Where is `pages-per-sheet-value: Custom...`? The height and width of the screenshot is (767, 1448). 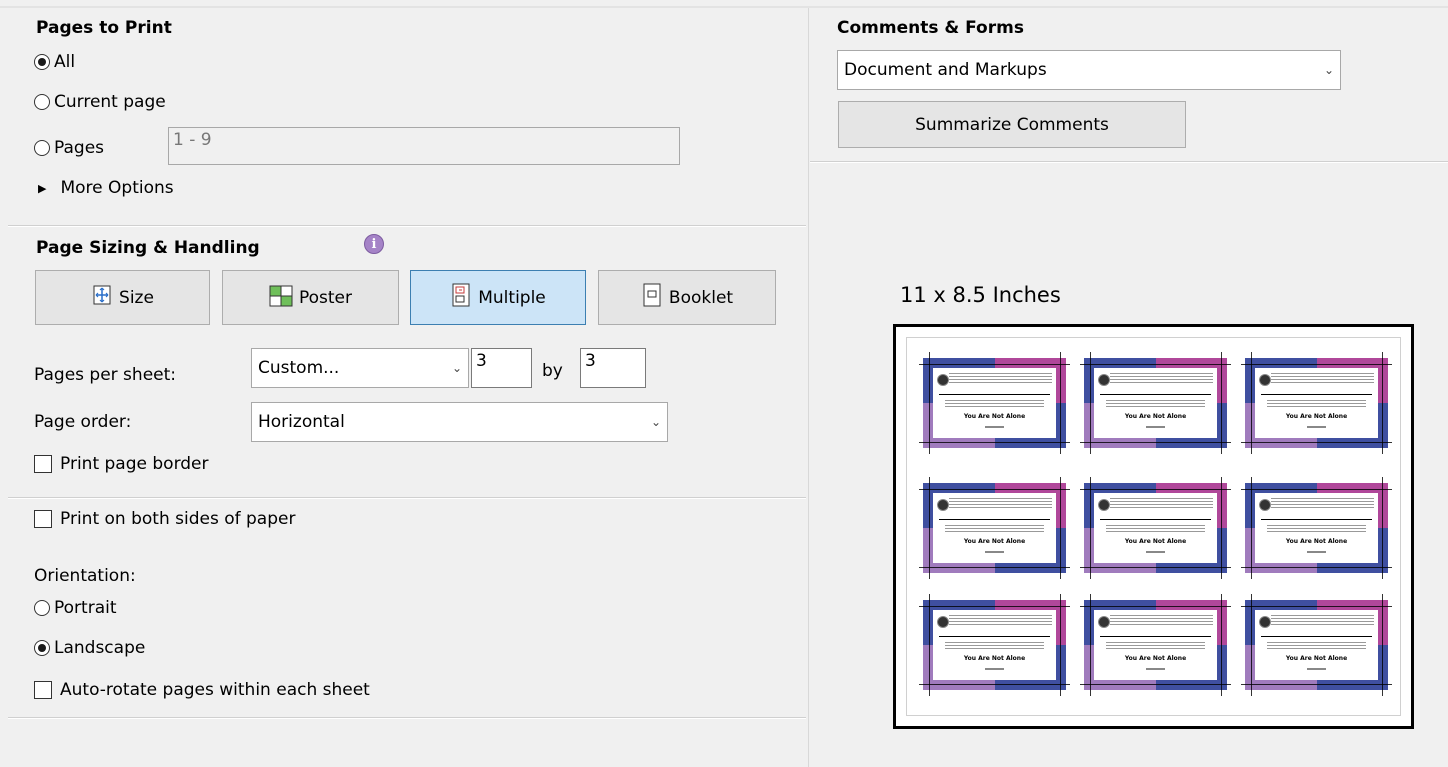
pages-per-sheet-value: Custom... is located at coordinates (299, 368).